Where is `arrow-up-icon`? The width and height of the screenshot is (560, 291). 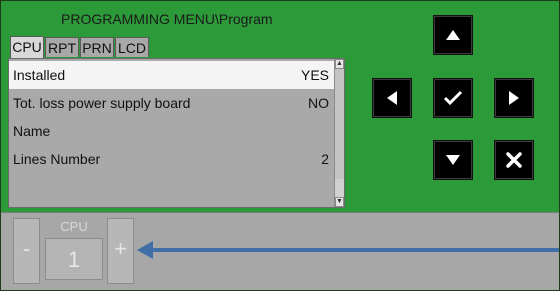
arrow-up-icon is located at coordinates (453, 35).